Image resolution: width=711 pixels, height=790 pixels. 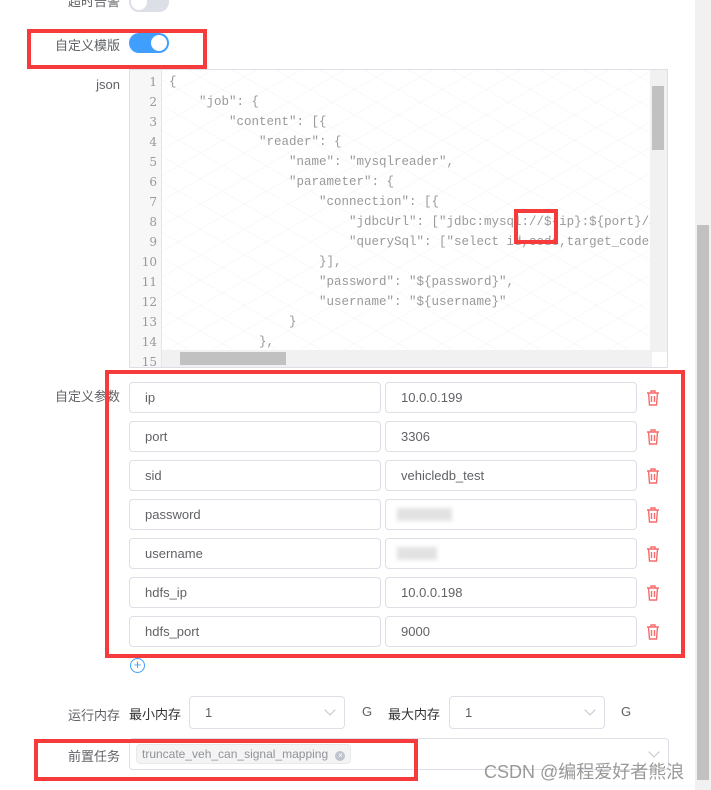 What do you see at coordinates (153, 142) in the screenshot?
I see `line-number: 4` at bounding box center [153, 142].